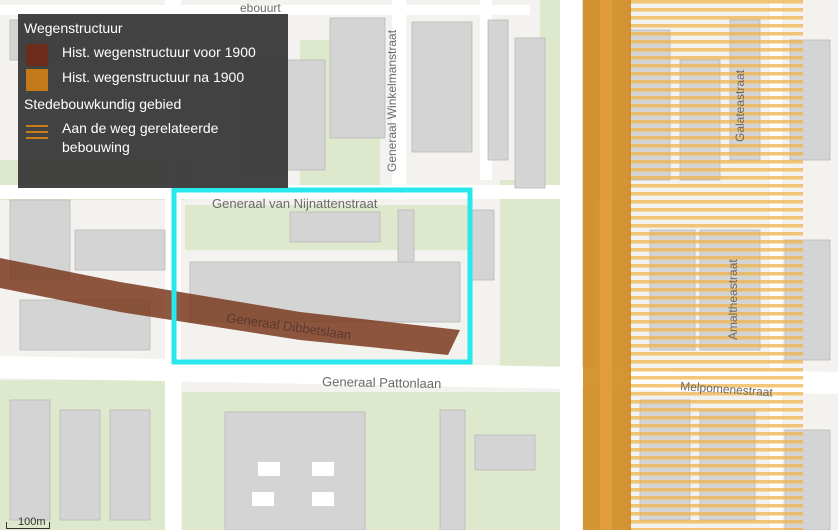 This screenshot has height=530, width=838. Describe the element at coordinates (392, 100) in the screenshot. I see `label-winkelman: Generaal Winkelmanstraat` at that location.